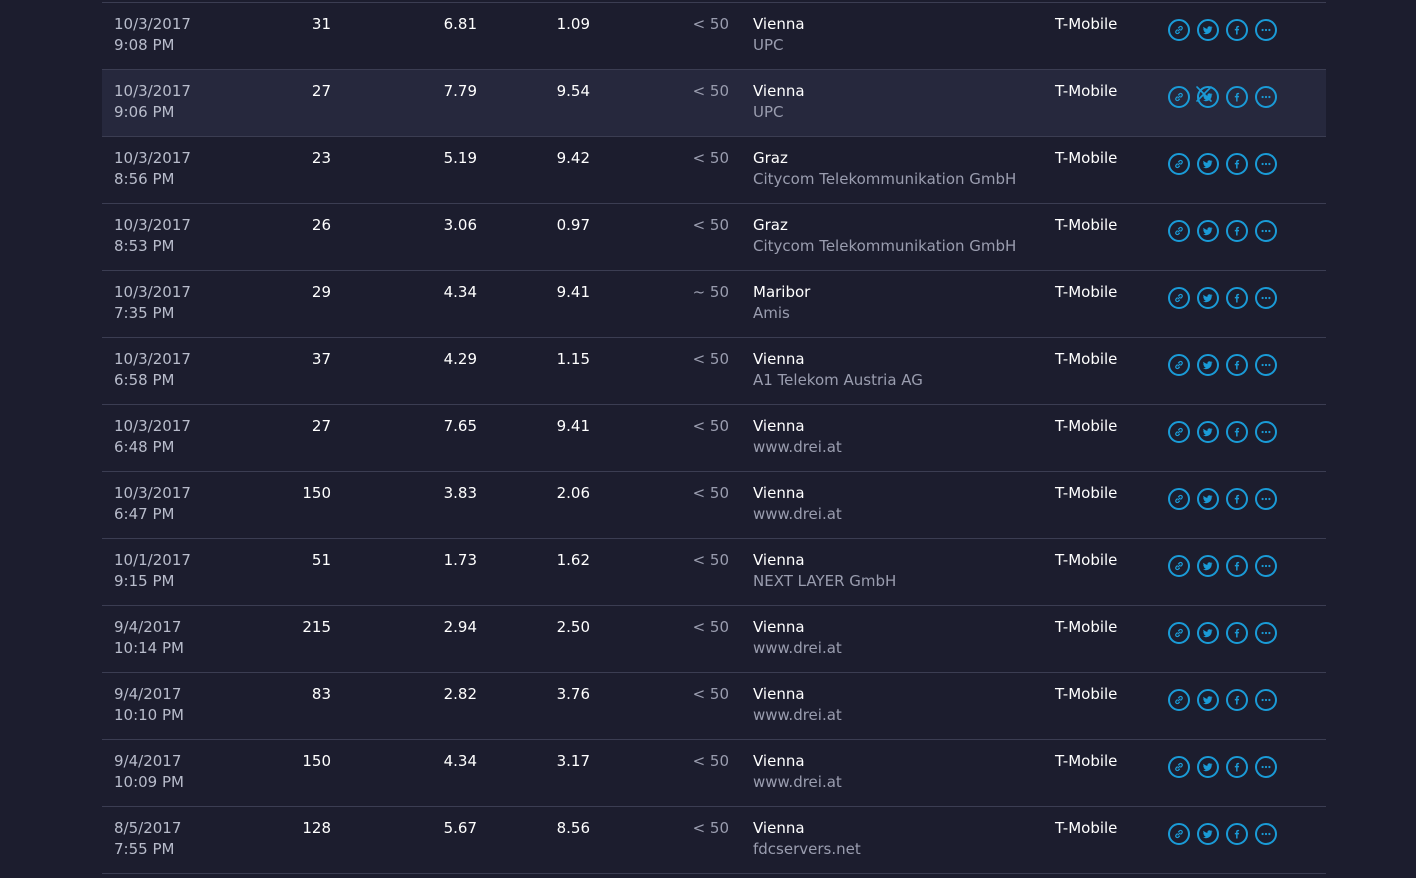 This screenshot has height=878, width=1416. I want to click on date-time-cell: 10/3/2017 6:48 PM, so click(152, 437).